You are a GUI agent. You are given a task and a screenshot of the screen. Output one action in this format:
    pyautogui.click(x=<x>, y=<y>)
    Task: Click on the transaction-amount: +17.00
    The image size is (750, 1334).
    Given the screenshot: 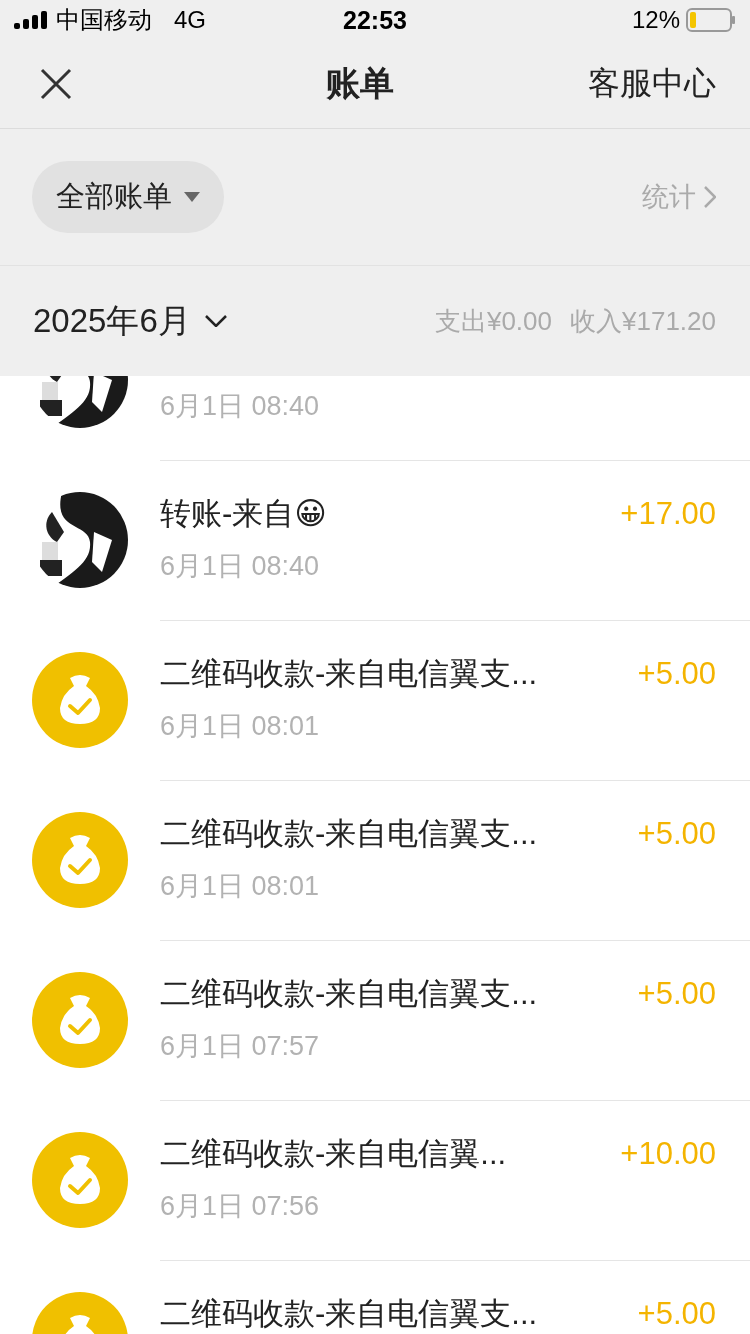 What is the action you would take?
    pyautogui.click(x=668, y=513)
    